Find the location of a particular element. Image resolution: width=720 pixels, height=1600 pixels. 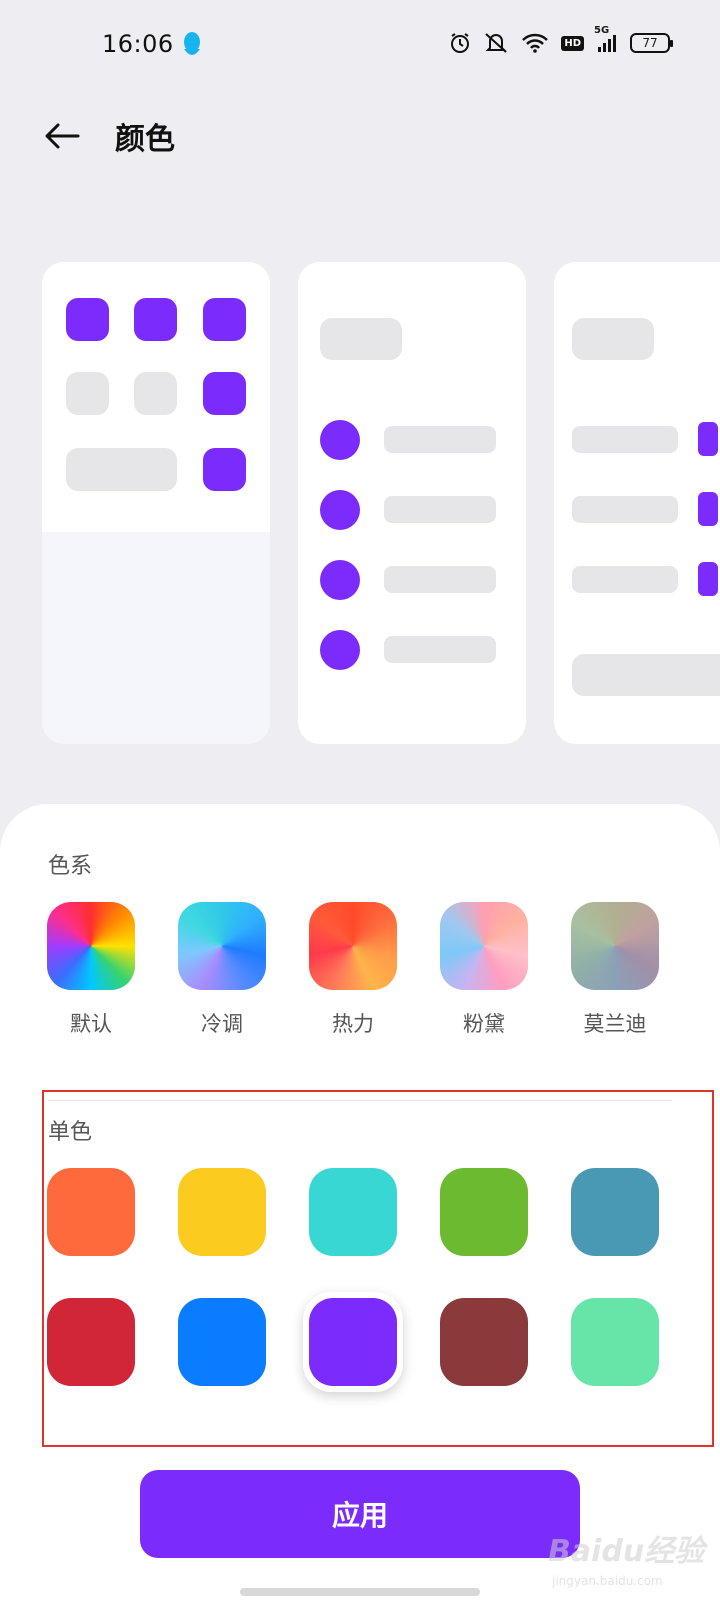

alarm-icon is located at coordinates (460, 43).